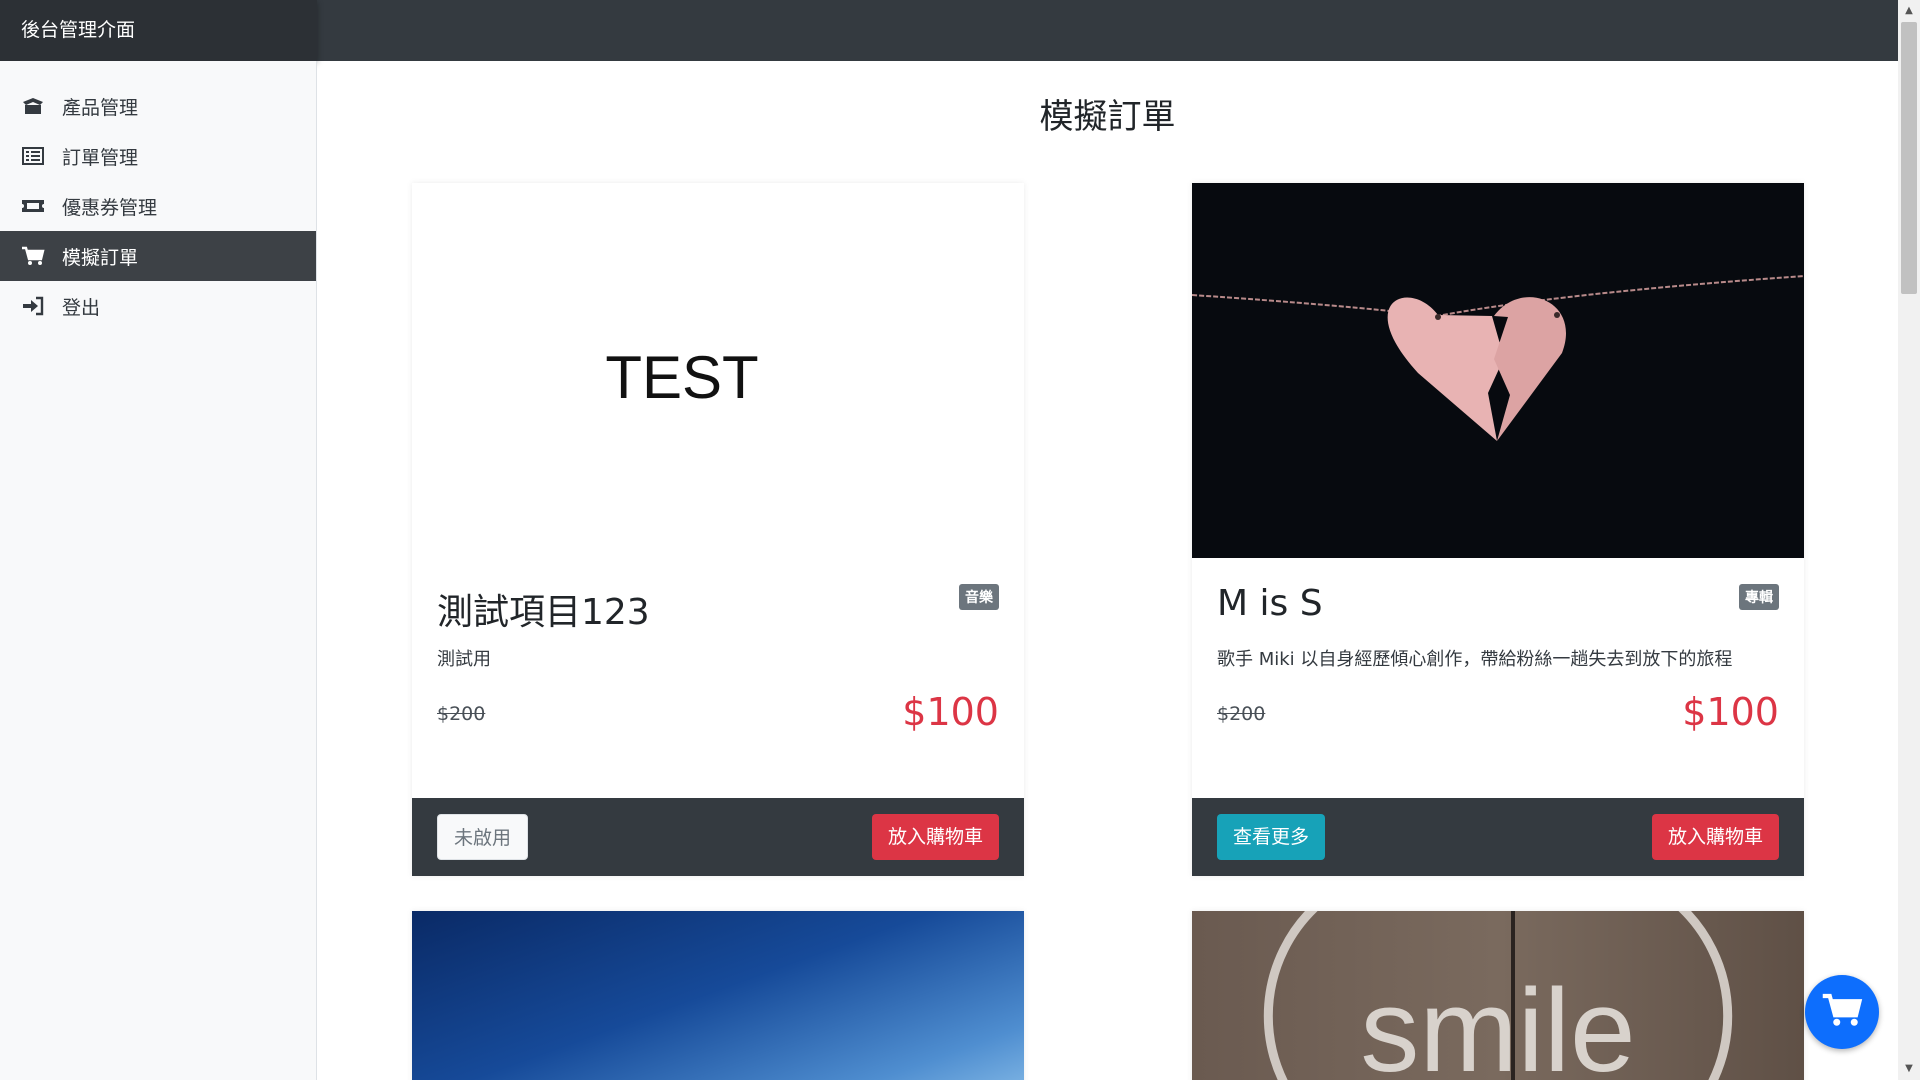  What do you see at coordinates (158, 156) in the screenshot?
I see `sidebar-item-orders: 訂單管理` at bounding box center [158, 156].